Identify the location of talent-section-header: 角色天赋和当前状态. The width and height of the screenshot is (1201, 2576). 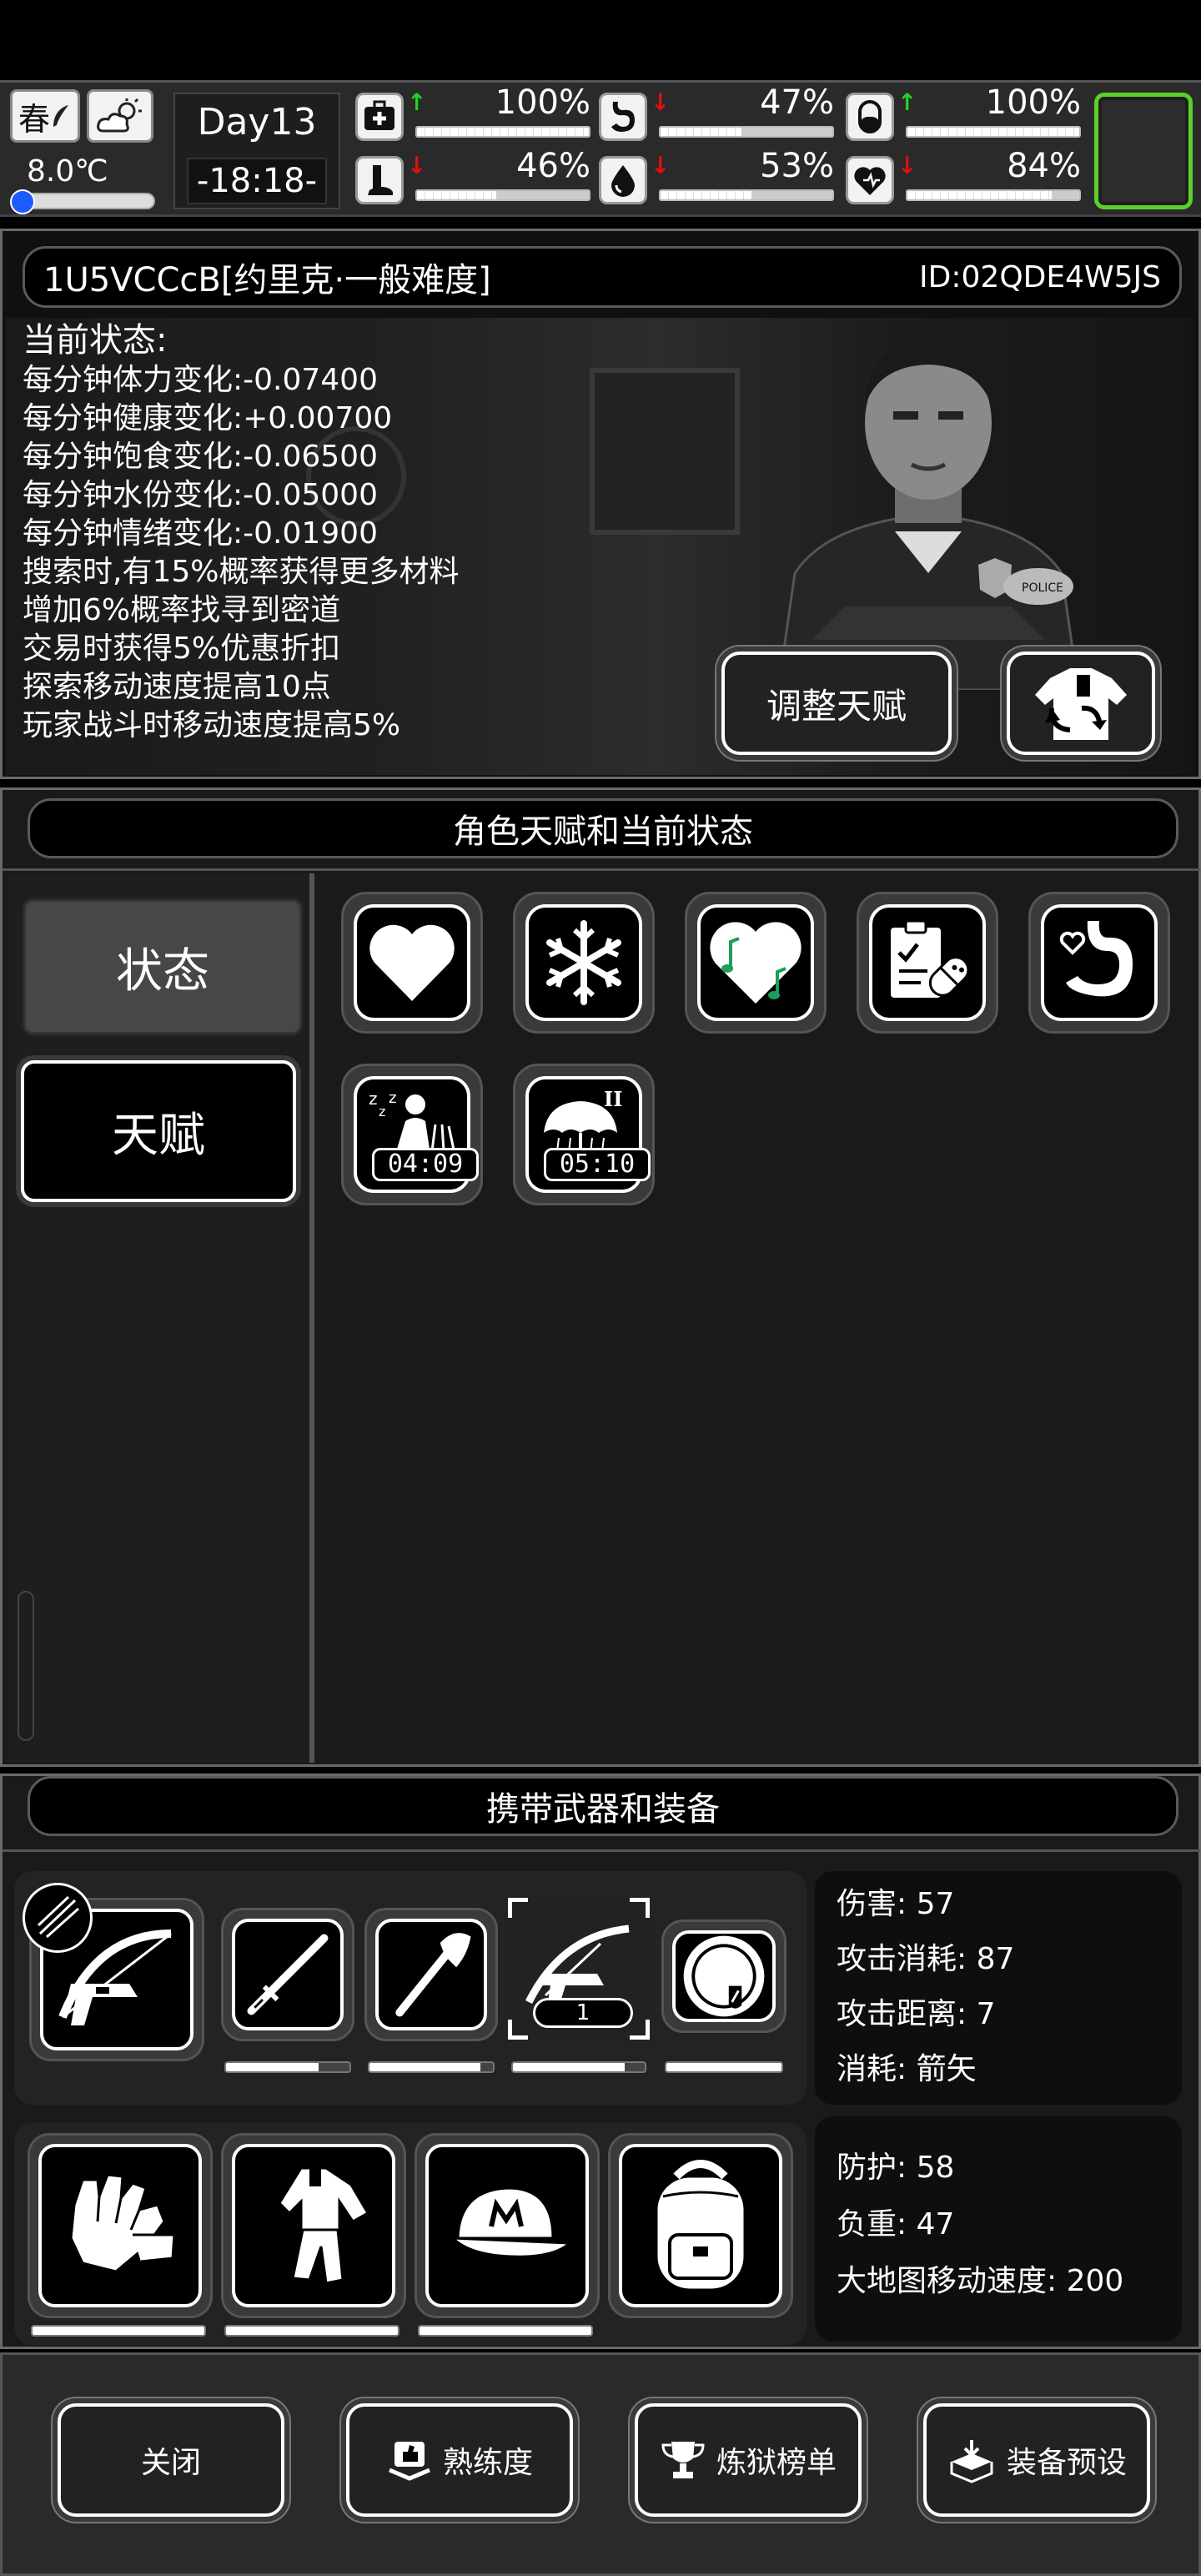
(603, 828).